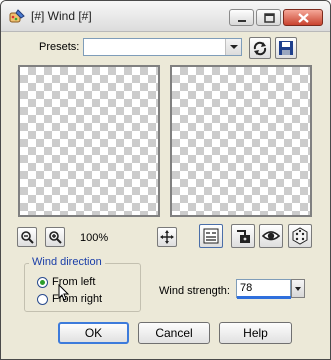 The width and height of the screenshot is (331, 360). I want to click on randomize-button, so click(300, 236).